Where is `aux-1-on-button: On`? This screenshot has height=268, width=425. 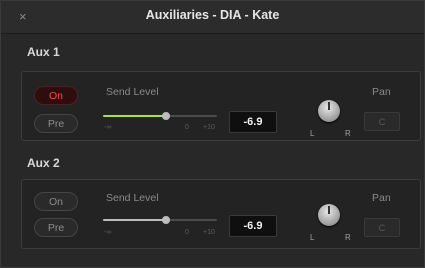
aux-1-on-button: On is located at coordinates (56, 95).